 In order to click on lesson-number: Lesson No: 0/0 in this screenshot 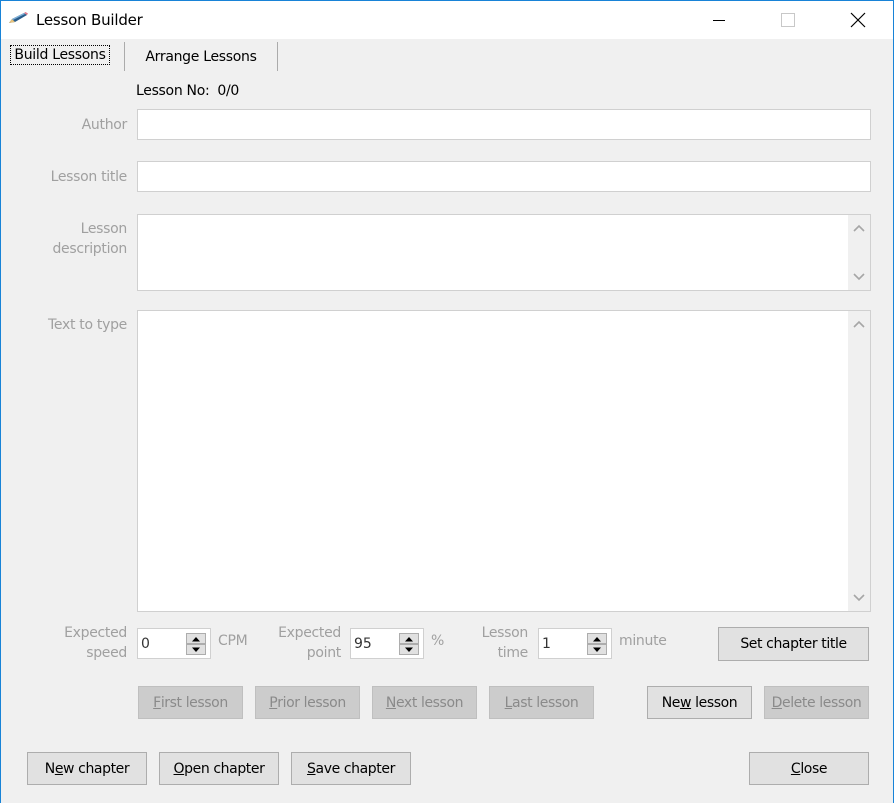, I will do `click(187, 91)`.